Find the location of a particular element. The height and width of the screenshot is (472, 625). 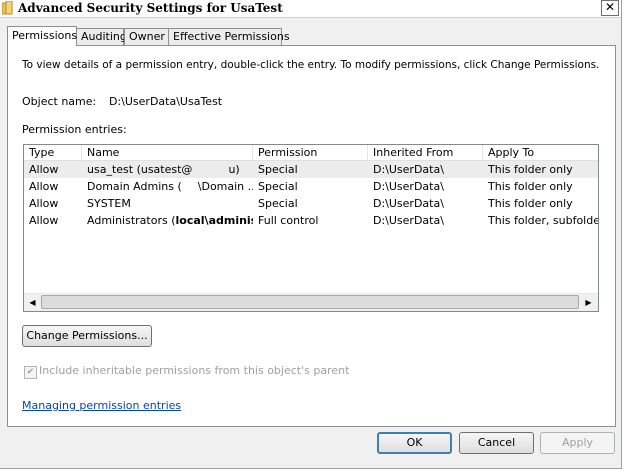

close-button: ✕ is located at coordinates (610, 8).